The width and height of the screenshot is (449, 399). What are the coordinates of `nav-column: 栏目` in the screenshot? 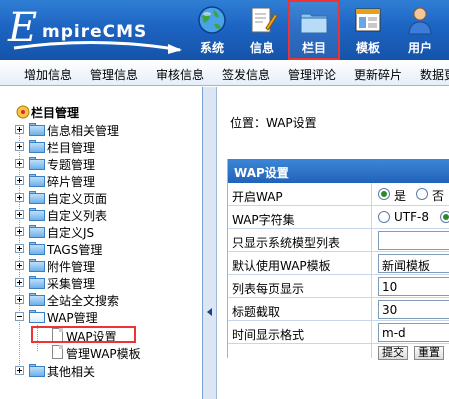 It's located at (314, 30).